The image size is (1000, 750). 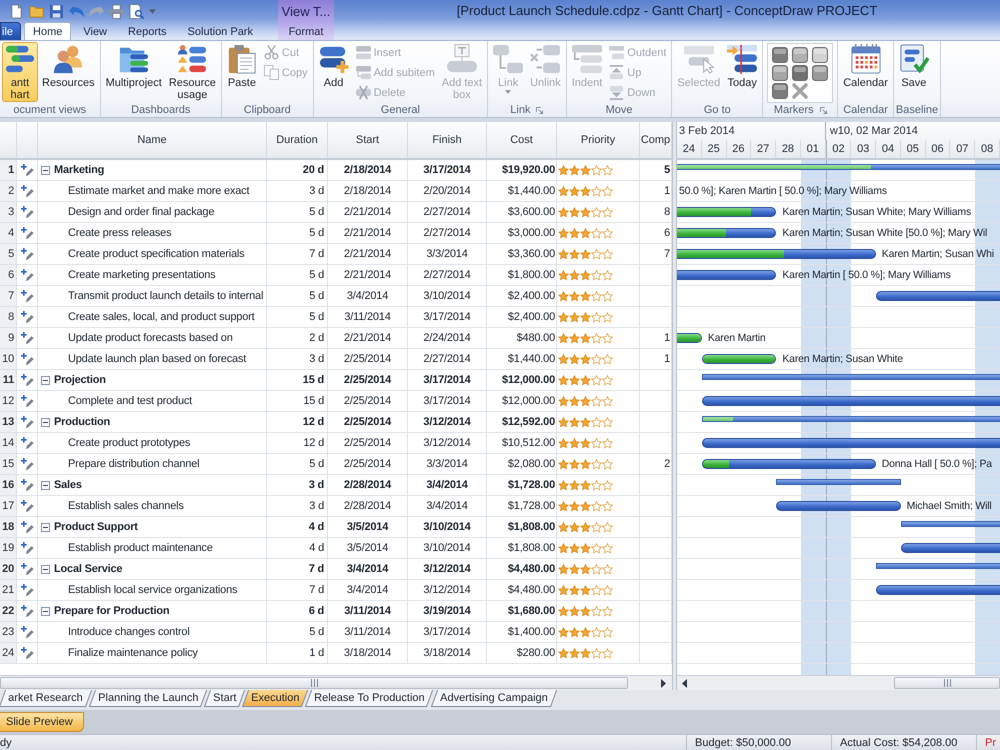 I want to click on resource-names: Karen Martin; Susan White [50.0 %]; Mary Wil, so click(x=885, y=233).